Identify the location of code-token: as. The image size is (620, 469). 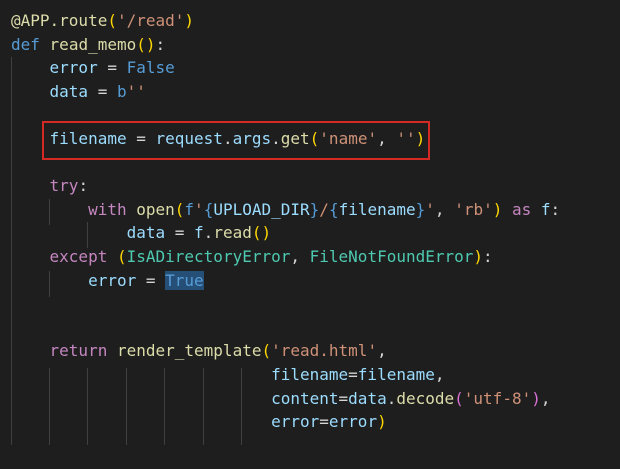
(522, 209).